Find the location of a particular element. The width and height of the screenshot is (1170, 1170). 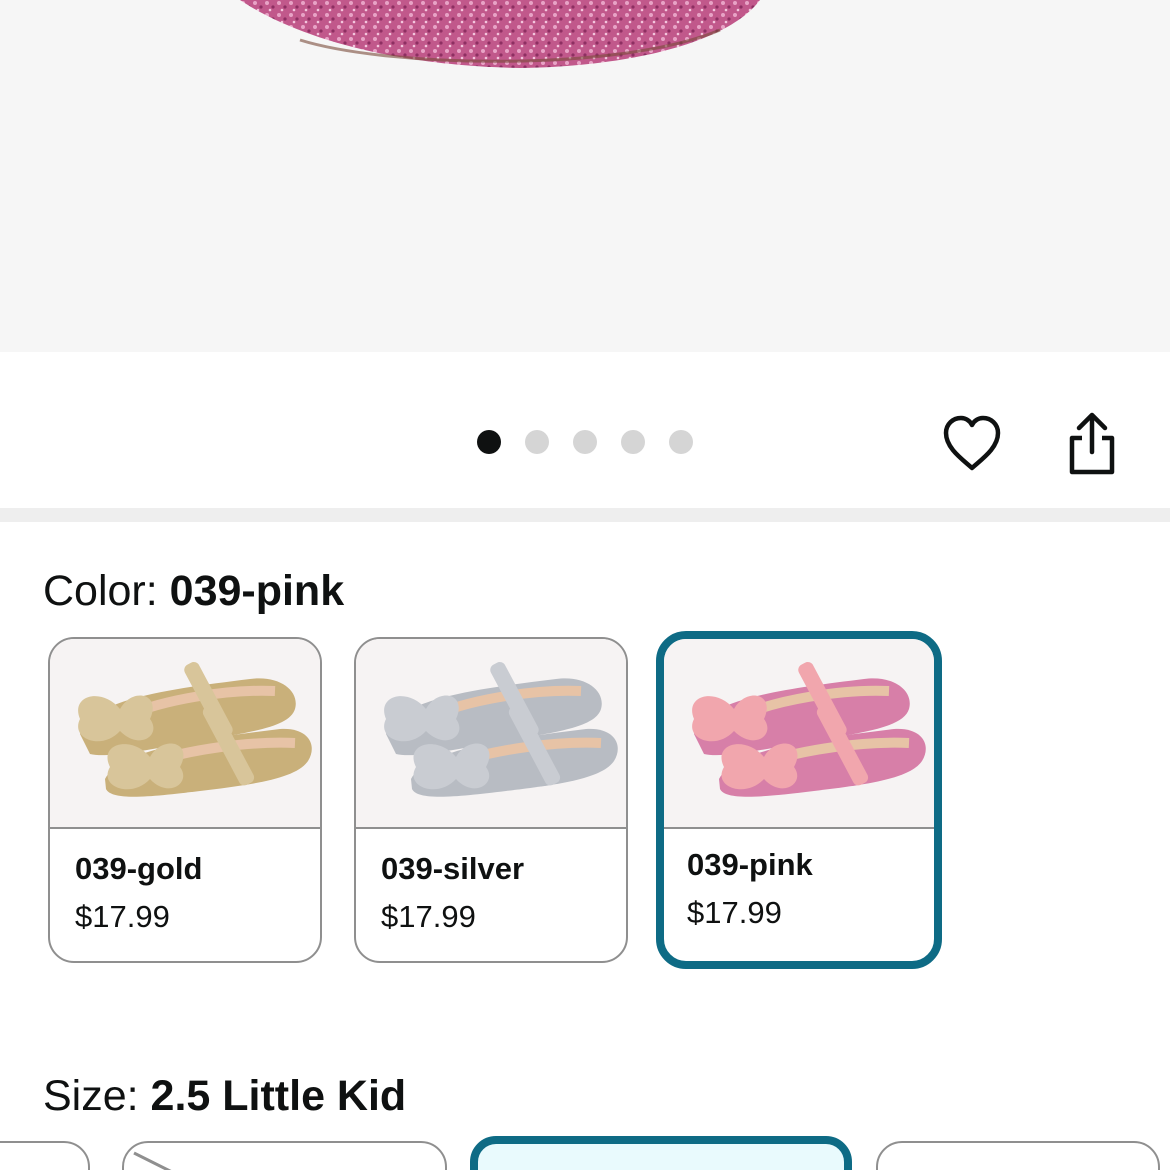

section-divider is located at coordinates (585, 515).